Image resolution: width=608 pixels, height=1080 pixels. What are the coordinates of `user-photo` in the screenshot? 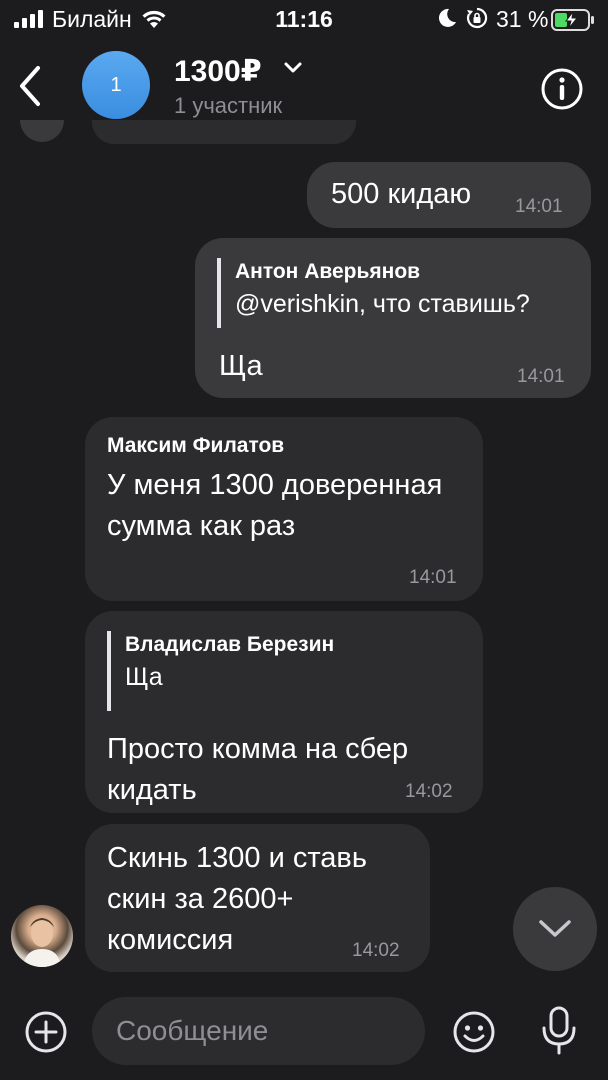 It's located at (42, 942).